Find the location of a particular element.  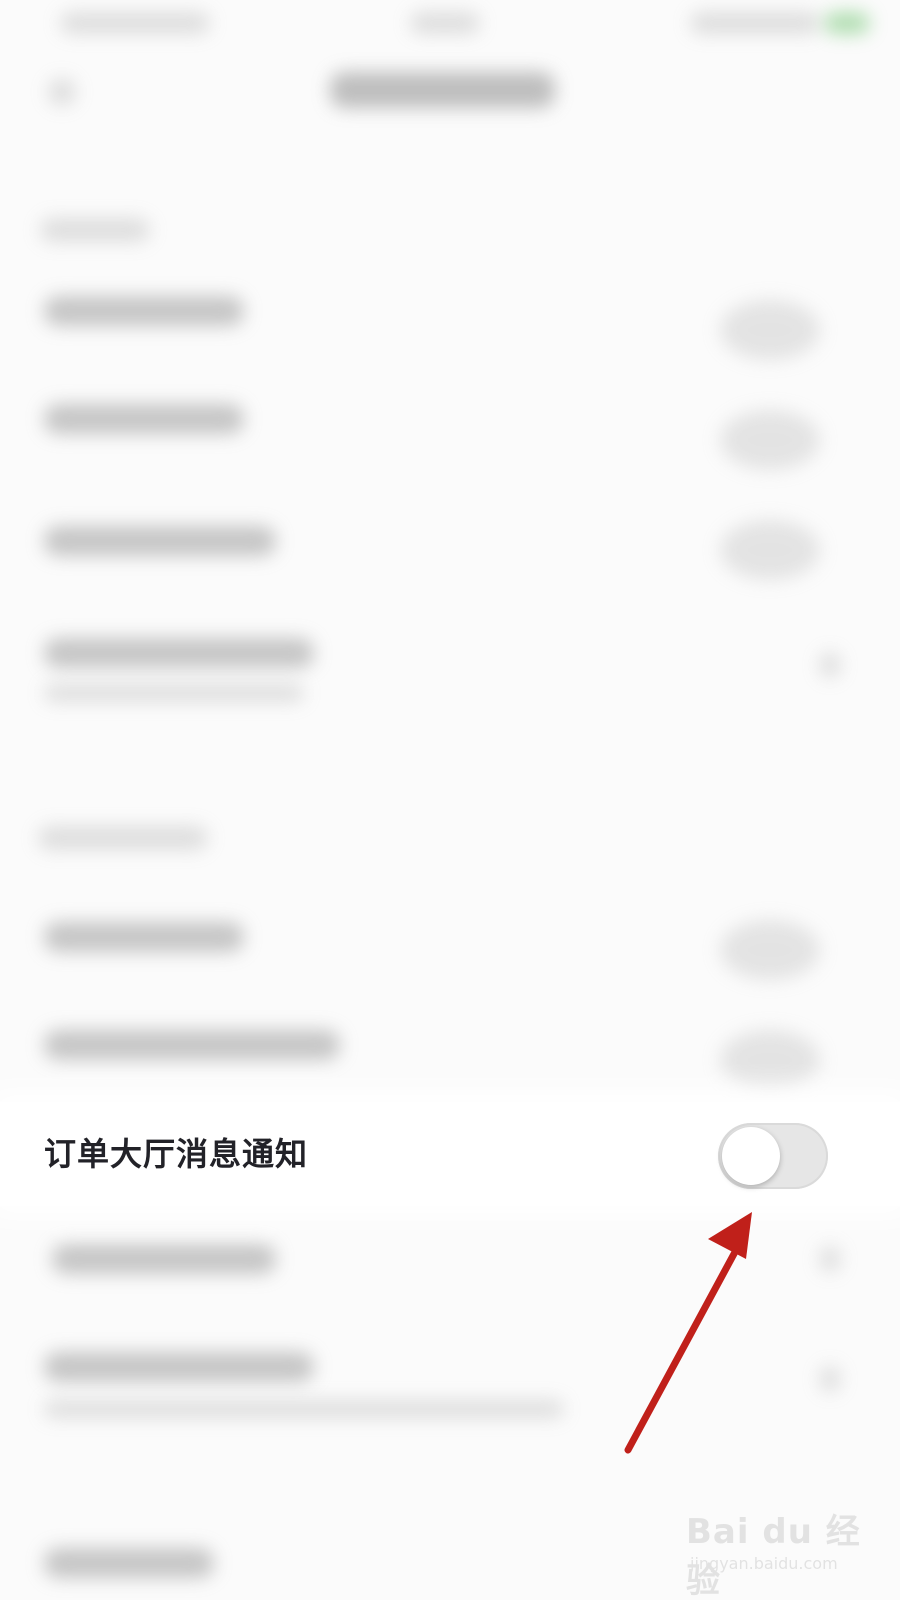

watermark-url: jingyan.baidu.com is located at coordinates (764, 1563).